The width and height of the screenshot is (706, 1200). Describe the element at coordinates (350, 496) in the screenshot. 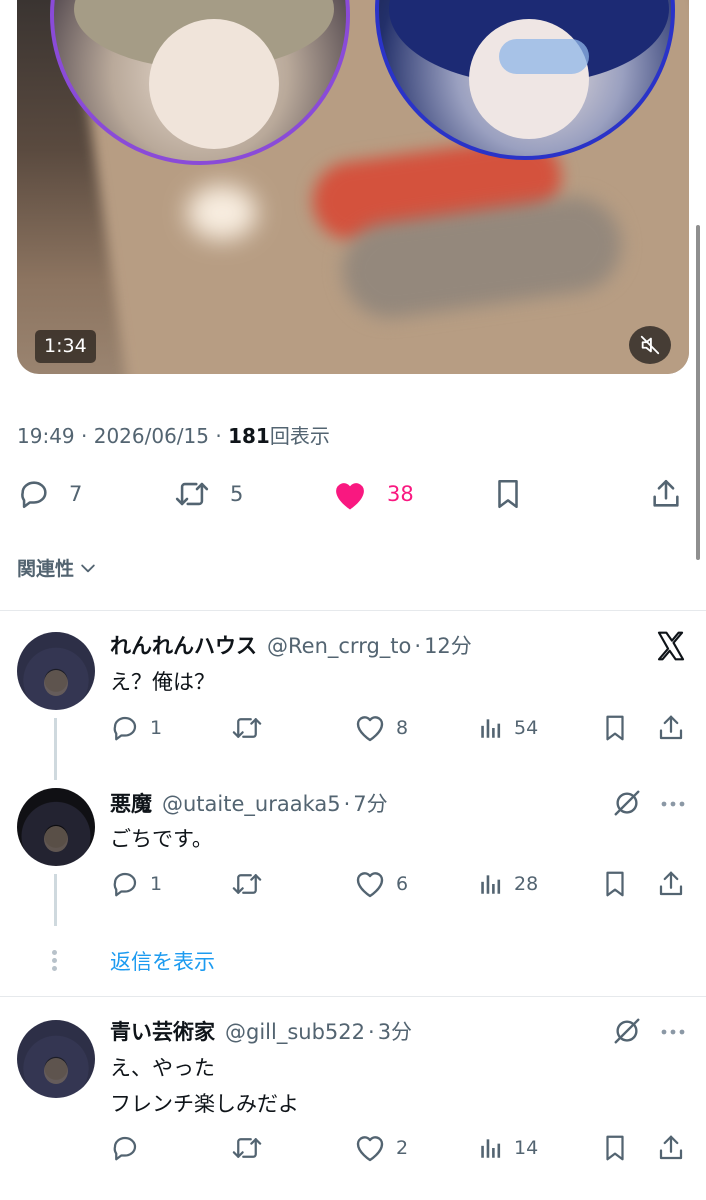

I see `heart-filled-icon` at that location.